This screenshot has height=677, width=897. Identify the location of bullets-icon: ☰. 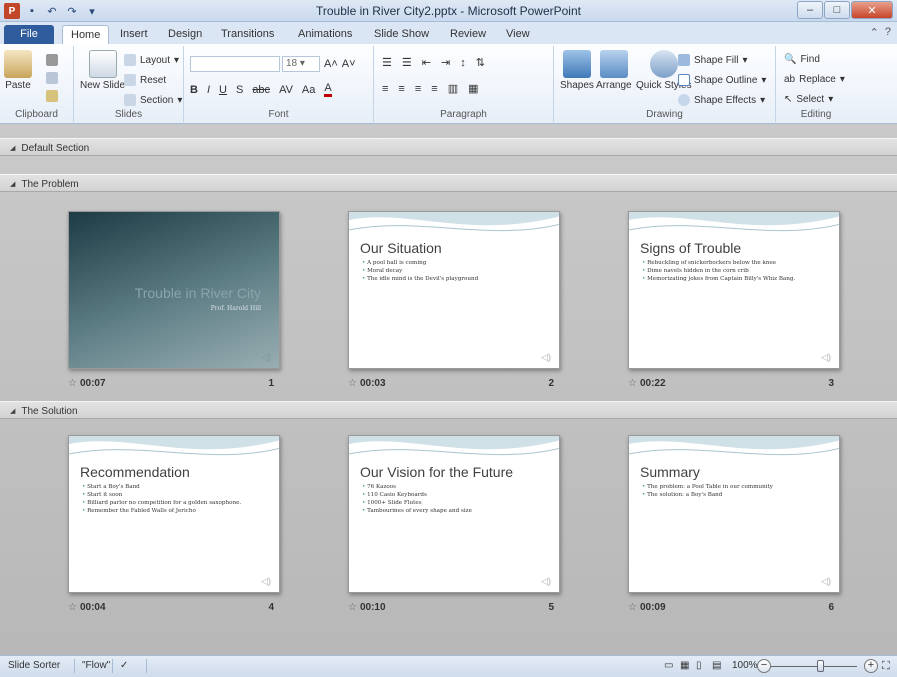
(387, 62).